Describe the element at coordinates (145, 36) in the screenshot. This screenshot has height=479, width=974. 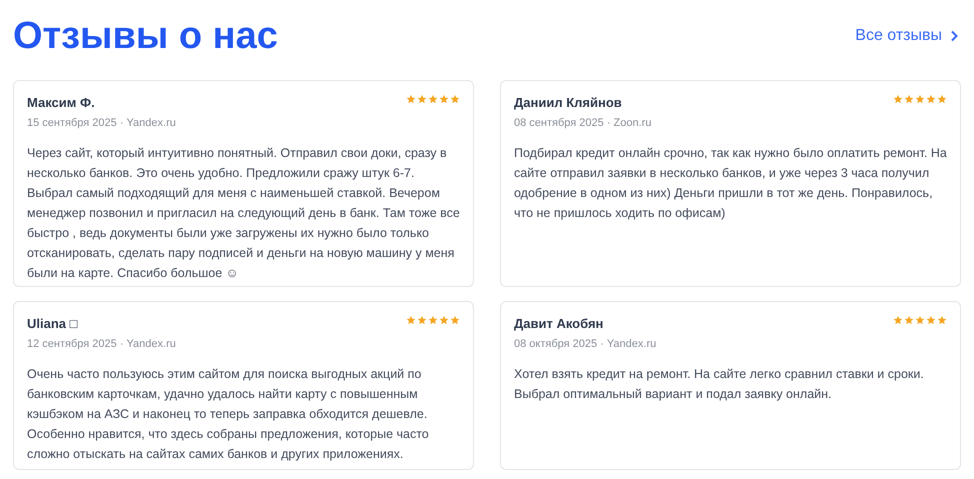
I see `section-title: Отзывы о нас` at that location.